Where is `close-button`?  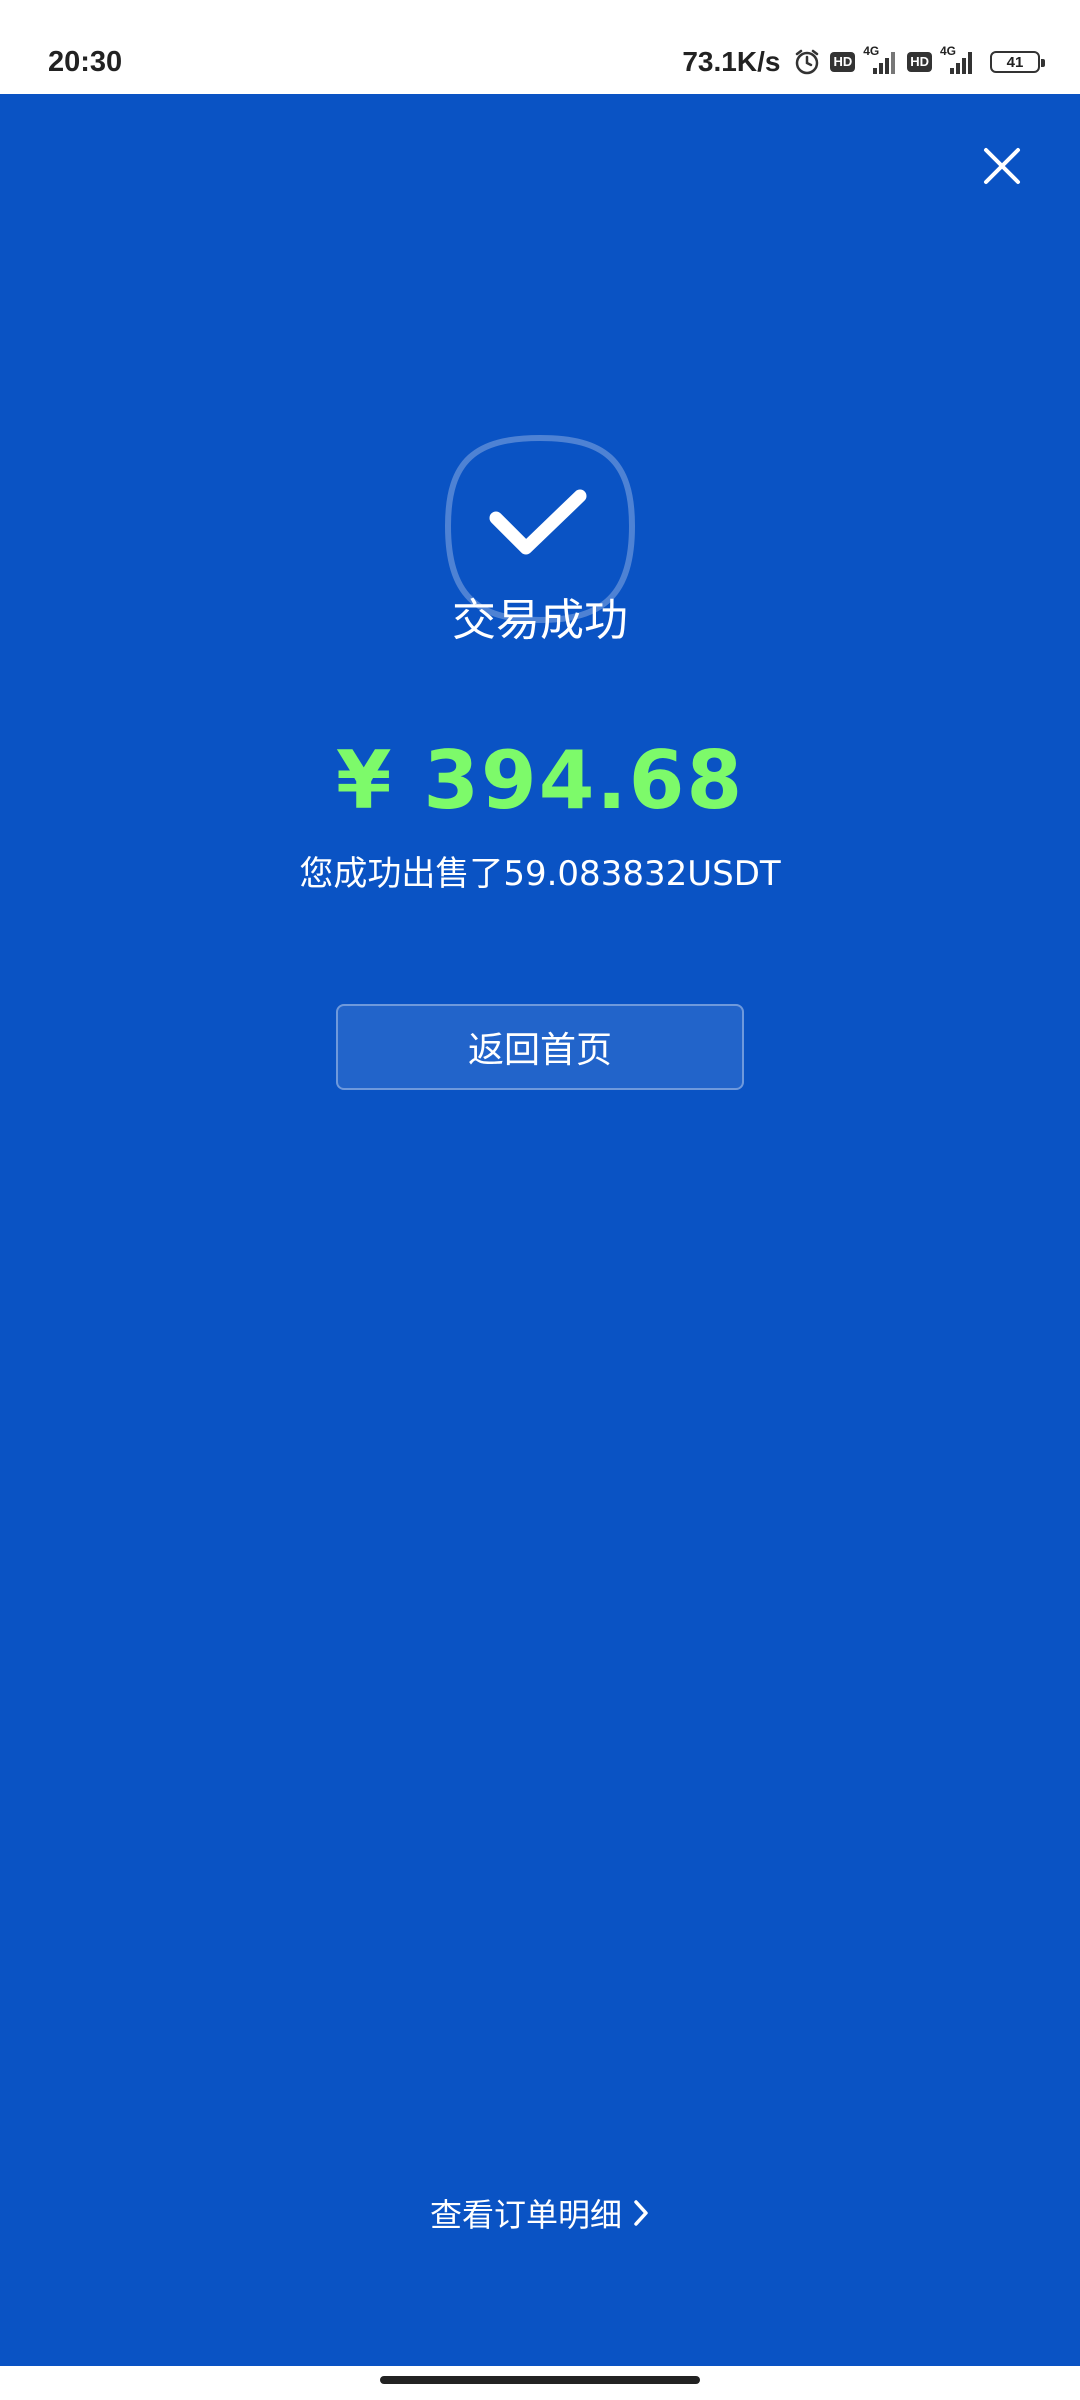
close-button is located at coordinates (1002, 166).